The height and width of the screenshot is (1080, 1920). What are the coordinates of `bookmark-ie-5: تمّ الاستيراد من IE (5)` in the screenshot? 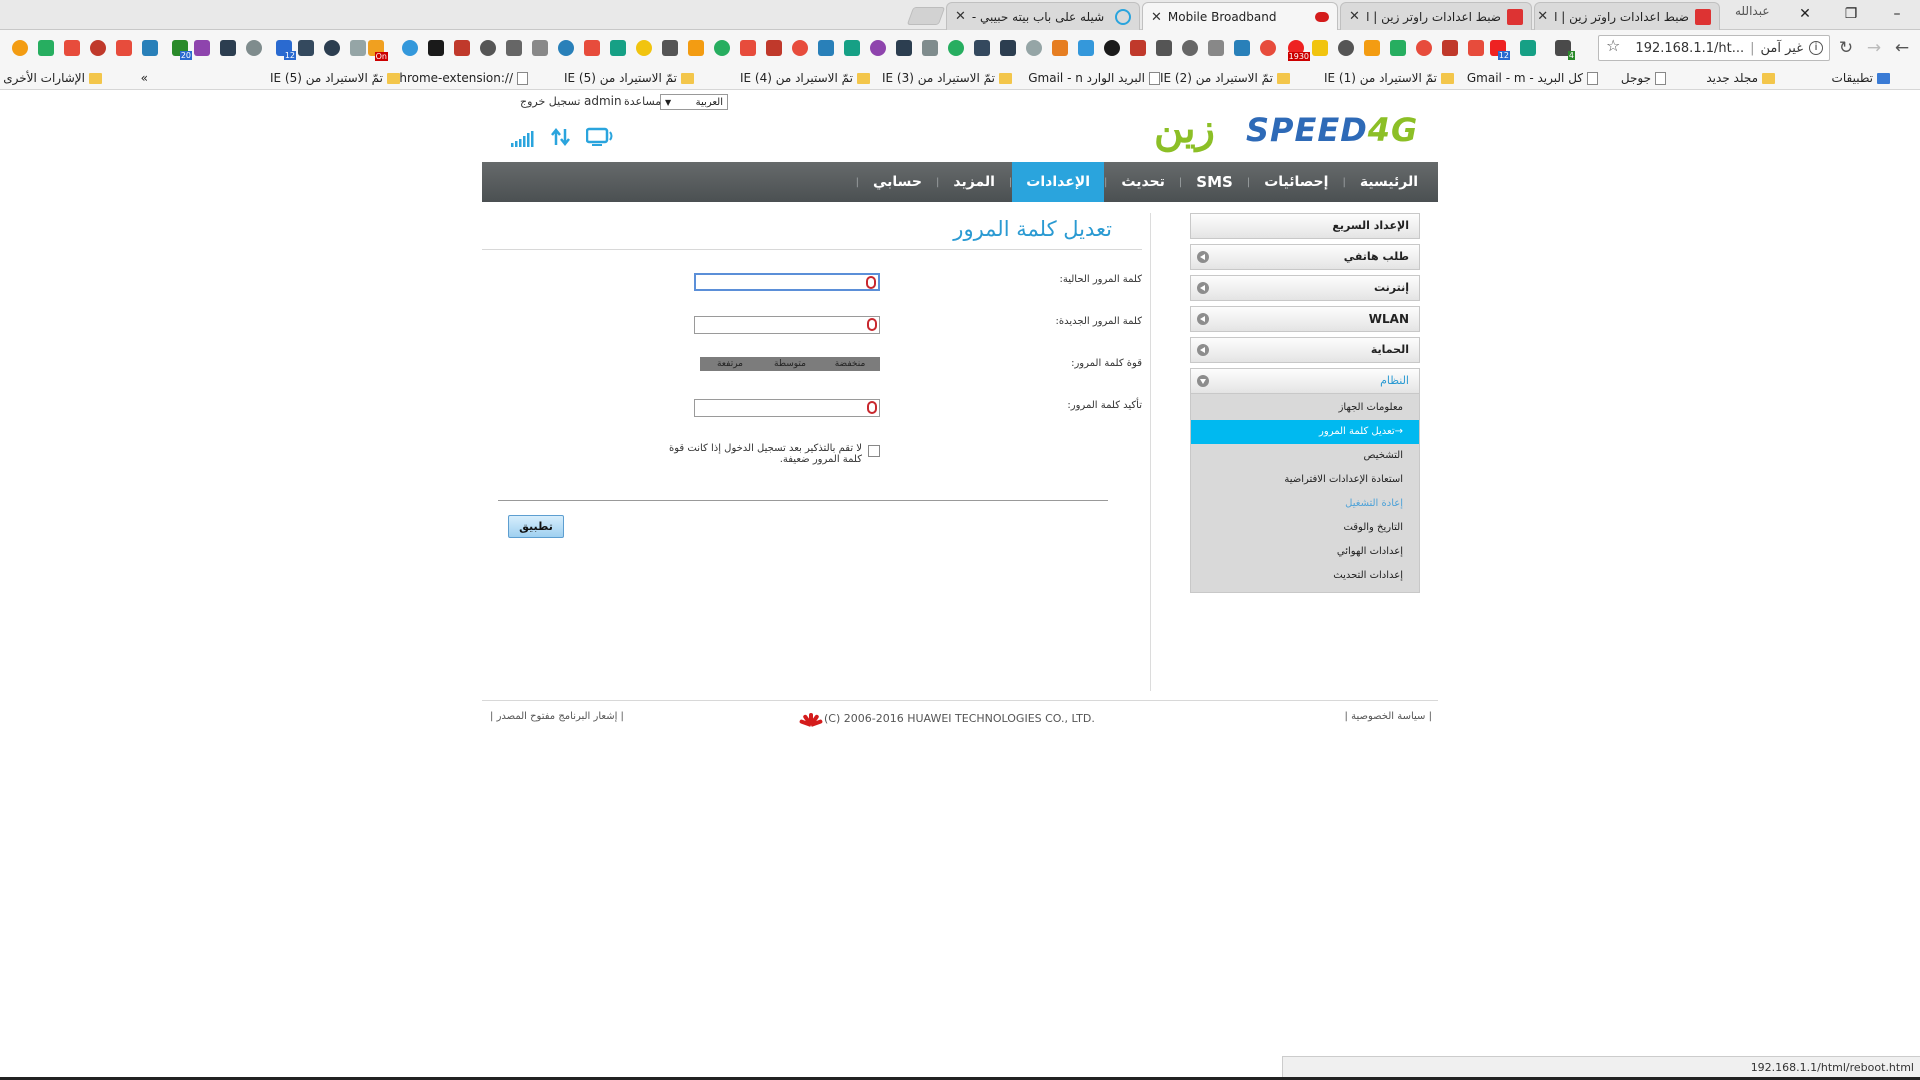 It's located at (629, 78).